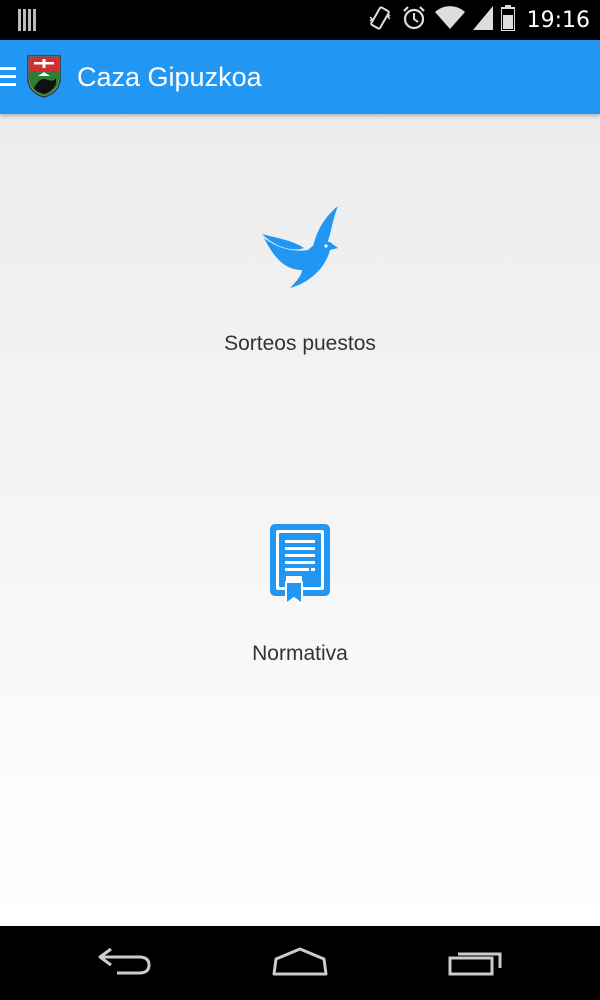 Image resolution: width=600 pixels, height=1000 pixels. I want to click on navigation-bar, so click(300, 963).